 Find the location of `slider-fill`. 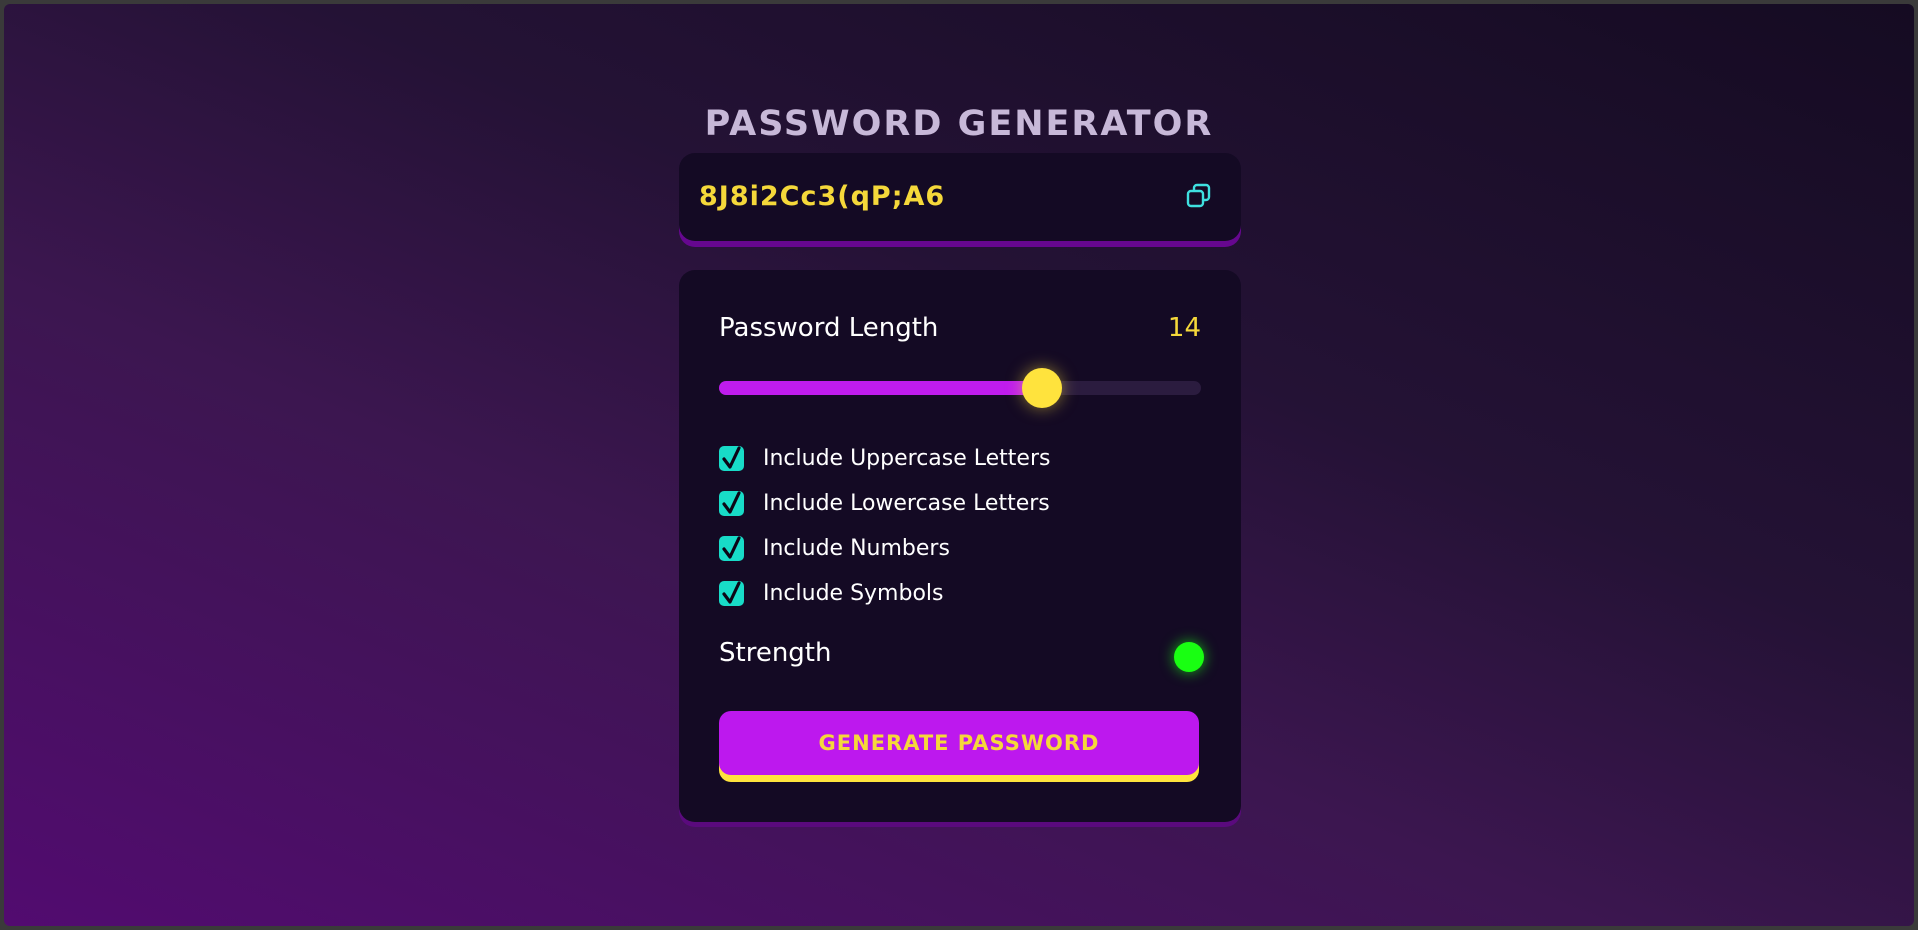

slider-fill is located at coordinates (880, 388).